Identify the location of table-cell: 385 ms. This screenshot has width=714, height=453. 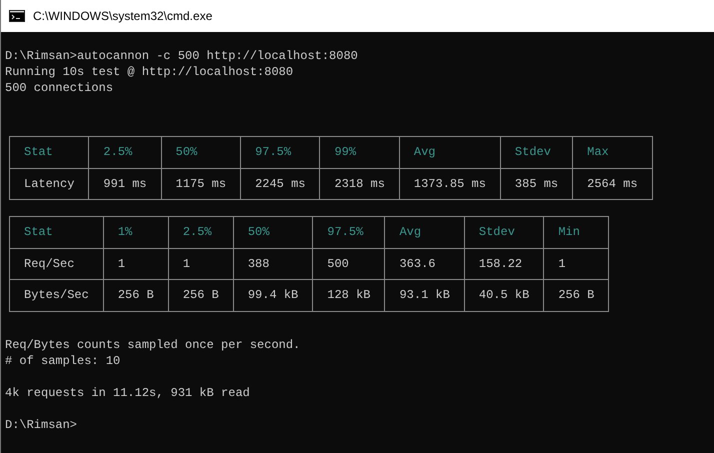
(536, 184).